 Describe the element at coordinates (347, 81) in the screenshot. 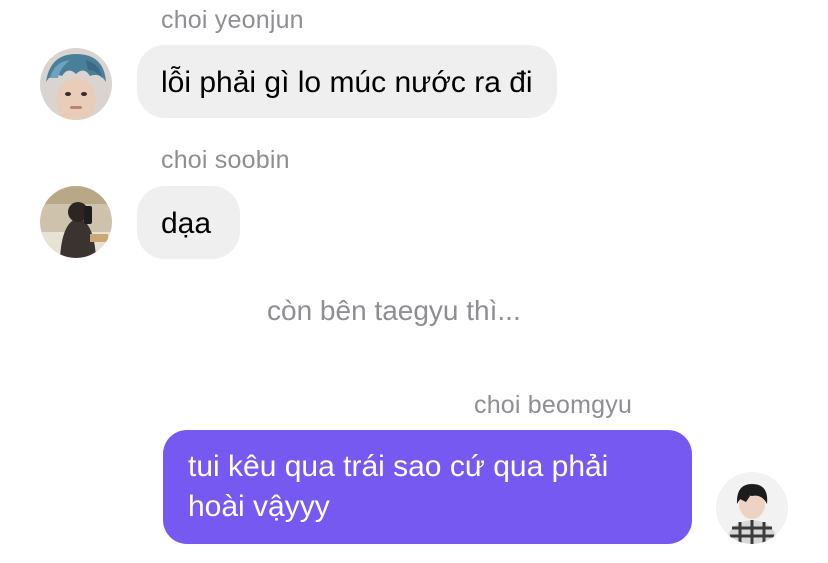

I see `message-bubble: lỗi phải gì lo múc nước ra đi` at that location.